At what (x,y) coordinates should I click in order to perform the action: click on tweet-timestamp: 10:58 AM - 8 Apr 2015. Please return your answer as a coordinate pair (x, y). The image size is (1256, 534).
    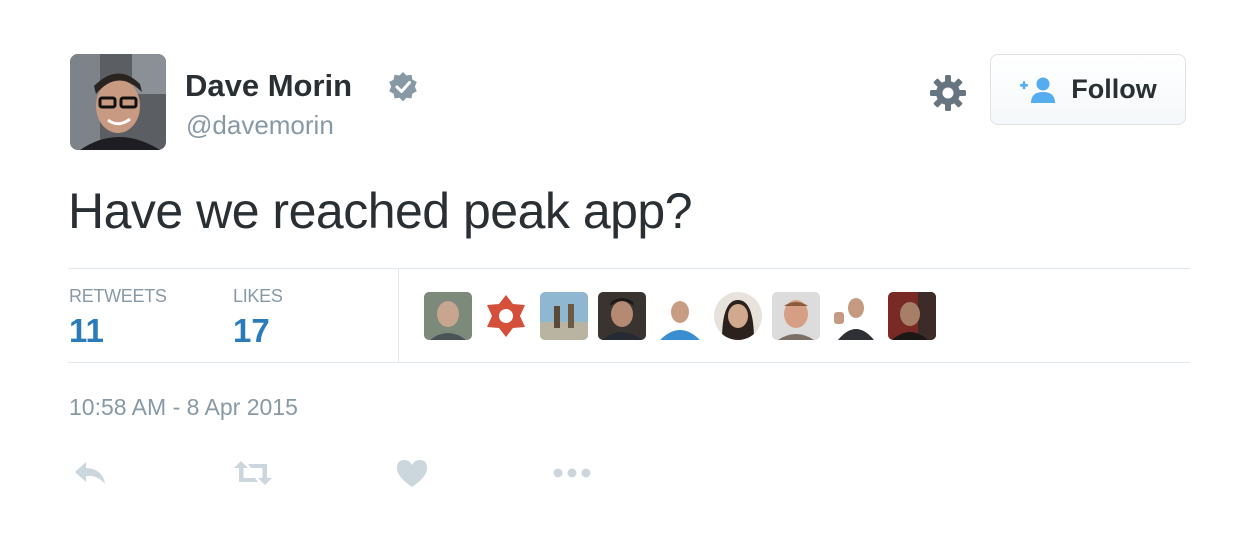
    Looking at the image, I should click on (183, 407).